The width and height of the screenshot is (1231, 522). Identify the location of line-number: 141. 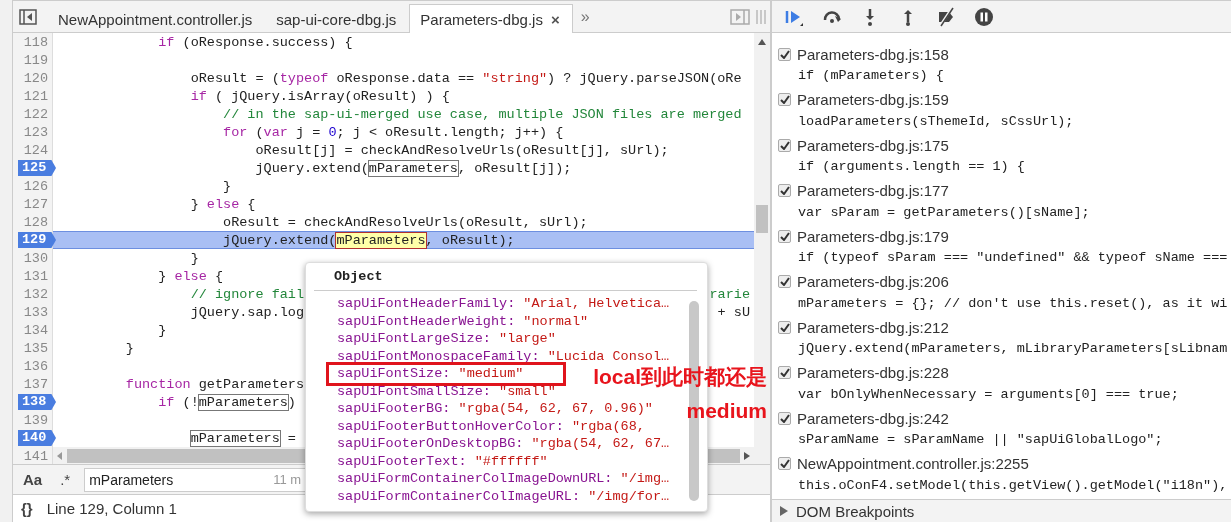
(35, 456).